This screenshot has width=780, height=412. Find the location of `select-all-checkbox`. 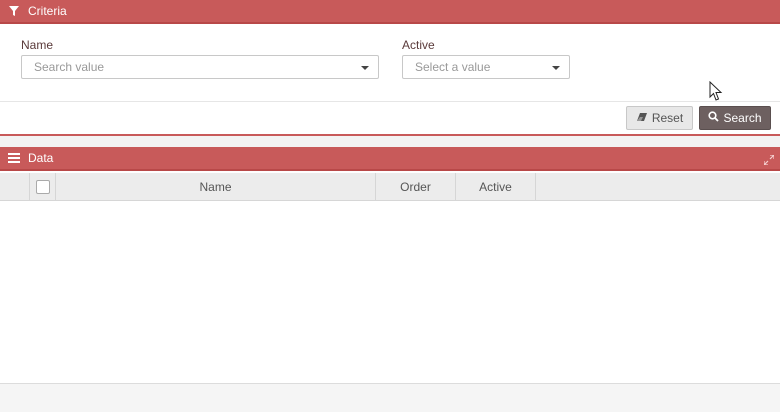

select-all-checkbox is located at coordinates (42, 186).